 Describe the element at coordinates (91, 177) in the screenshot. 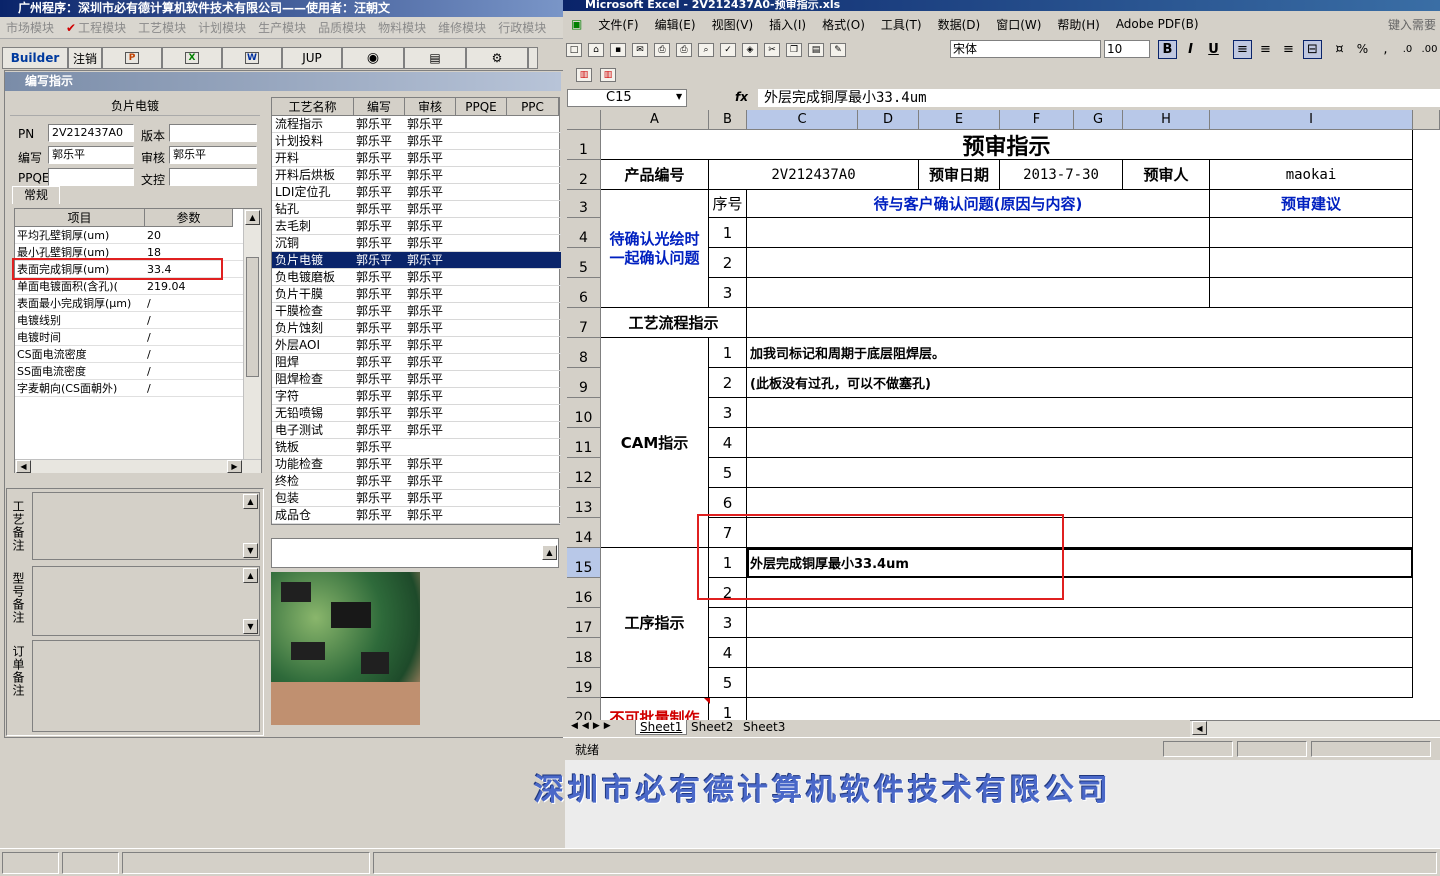

I see `ppqe-field` at that location.